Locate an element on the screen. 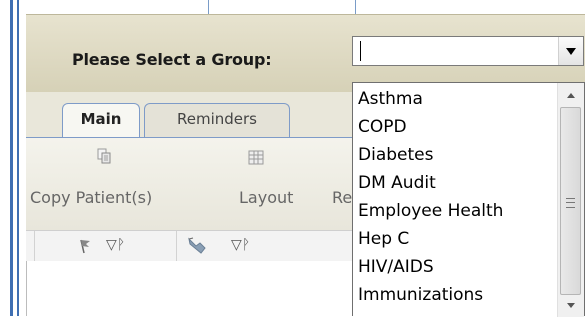  chevron-down-icon is located at coordinates (571, 51).